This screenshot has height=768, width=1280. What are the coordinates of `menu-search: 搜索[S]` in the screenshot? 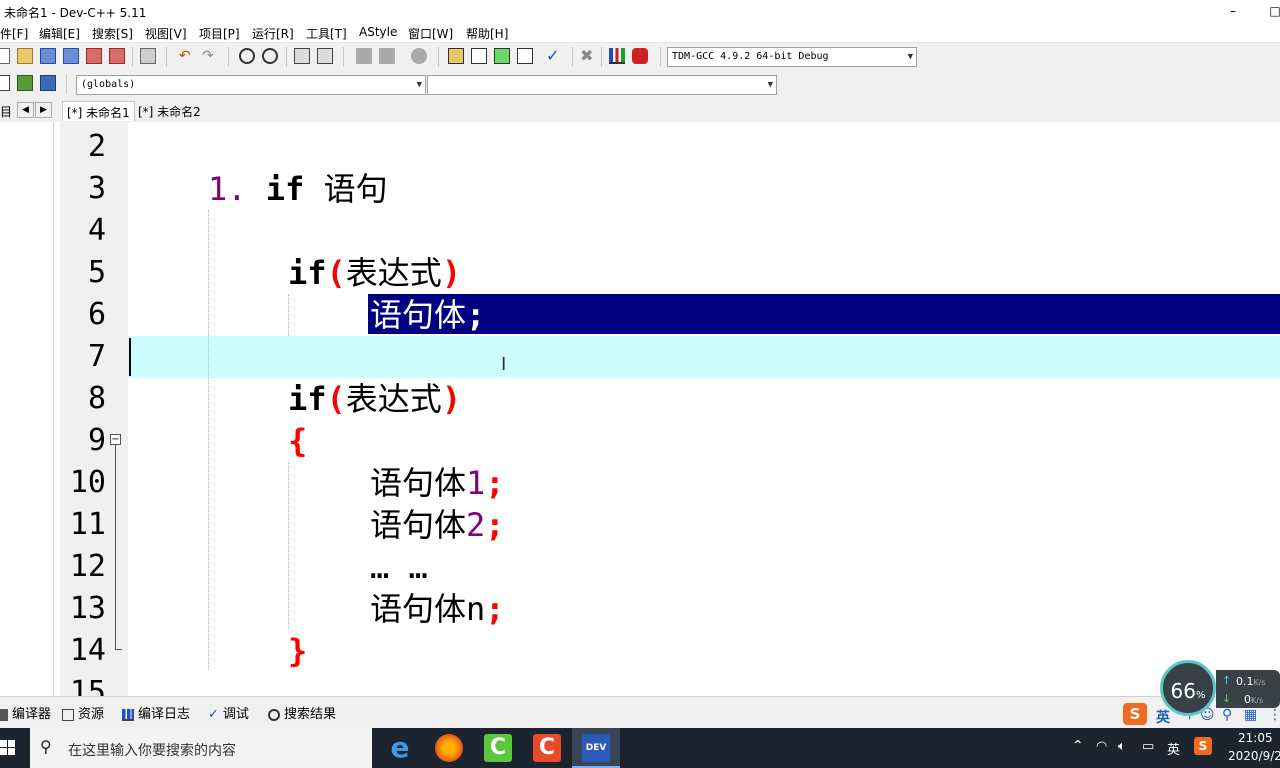 It's located at (112, 33).